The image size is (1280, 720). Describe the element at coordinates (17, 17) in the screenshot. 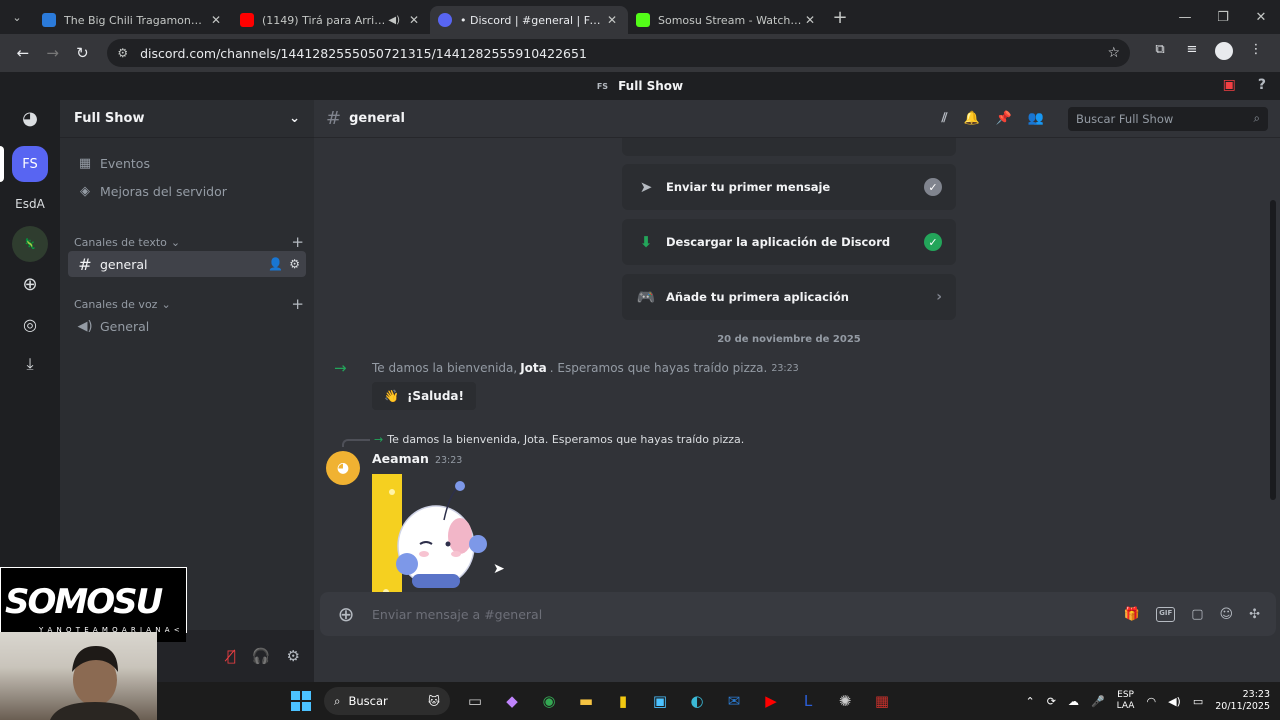

I see `tab-search-icon: ⌄` at that location.